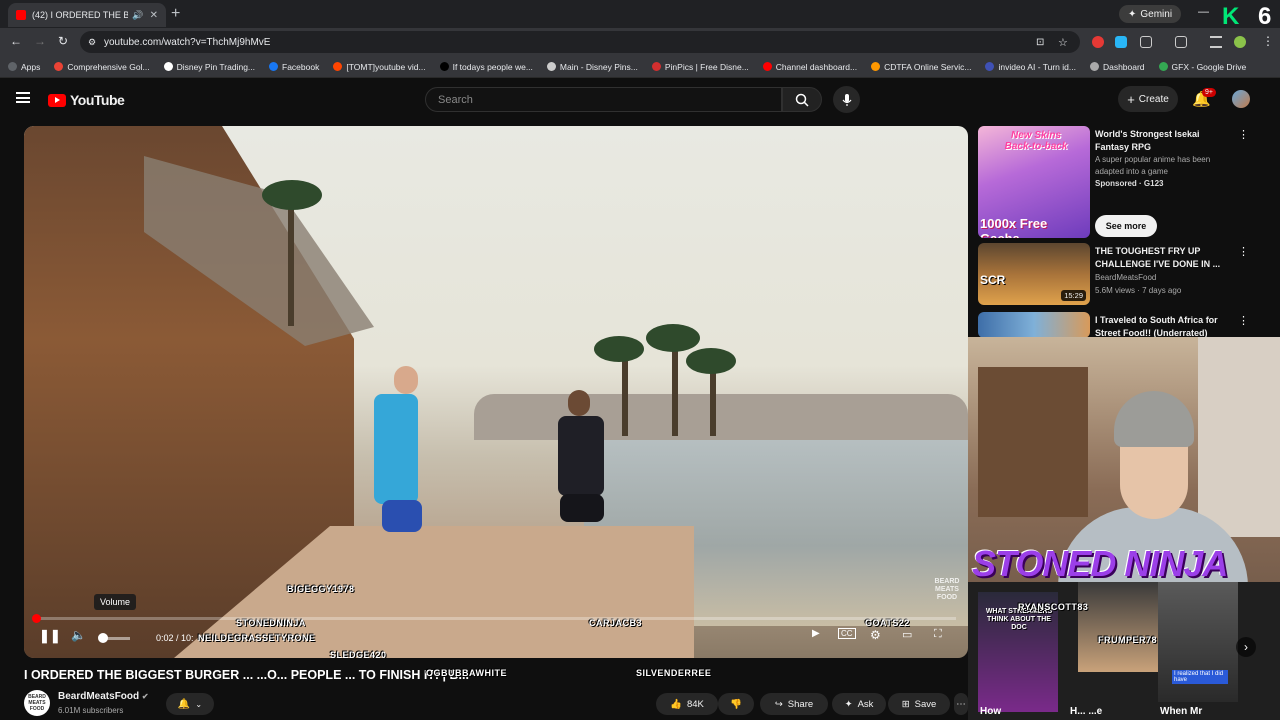  Describe the element at coordinates (1154, 419) in the screenshot. I see `streamer-beanie` at that location.